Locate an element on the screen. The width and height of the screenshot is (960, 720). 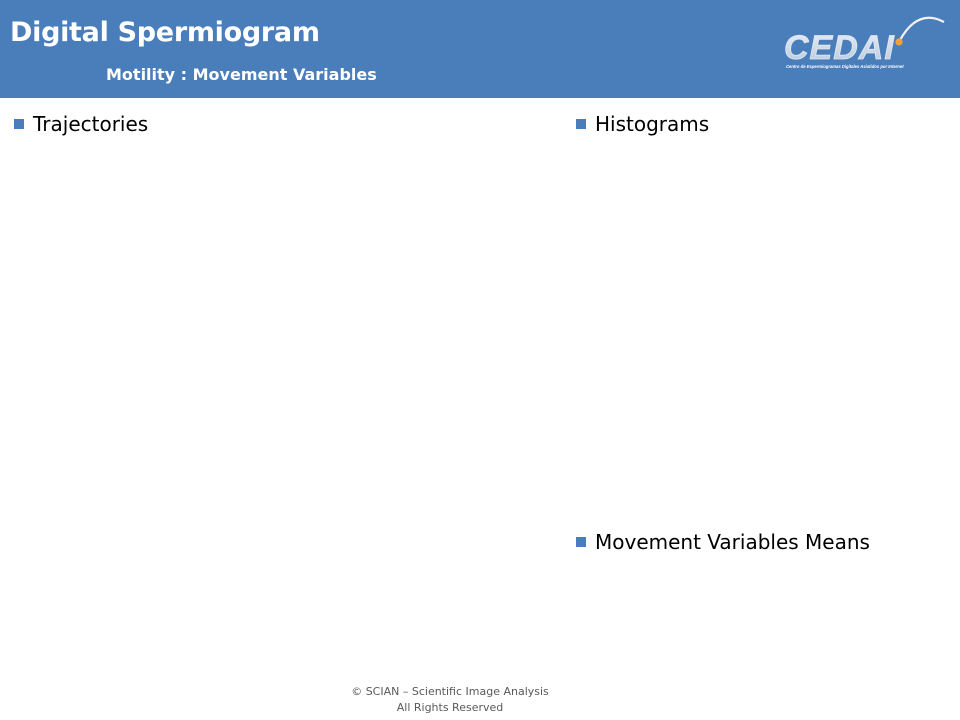
section-trajectories: Trajectories is located at coordinates (81, 124).